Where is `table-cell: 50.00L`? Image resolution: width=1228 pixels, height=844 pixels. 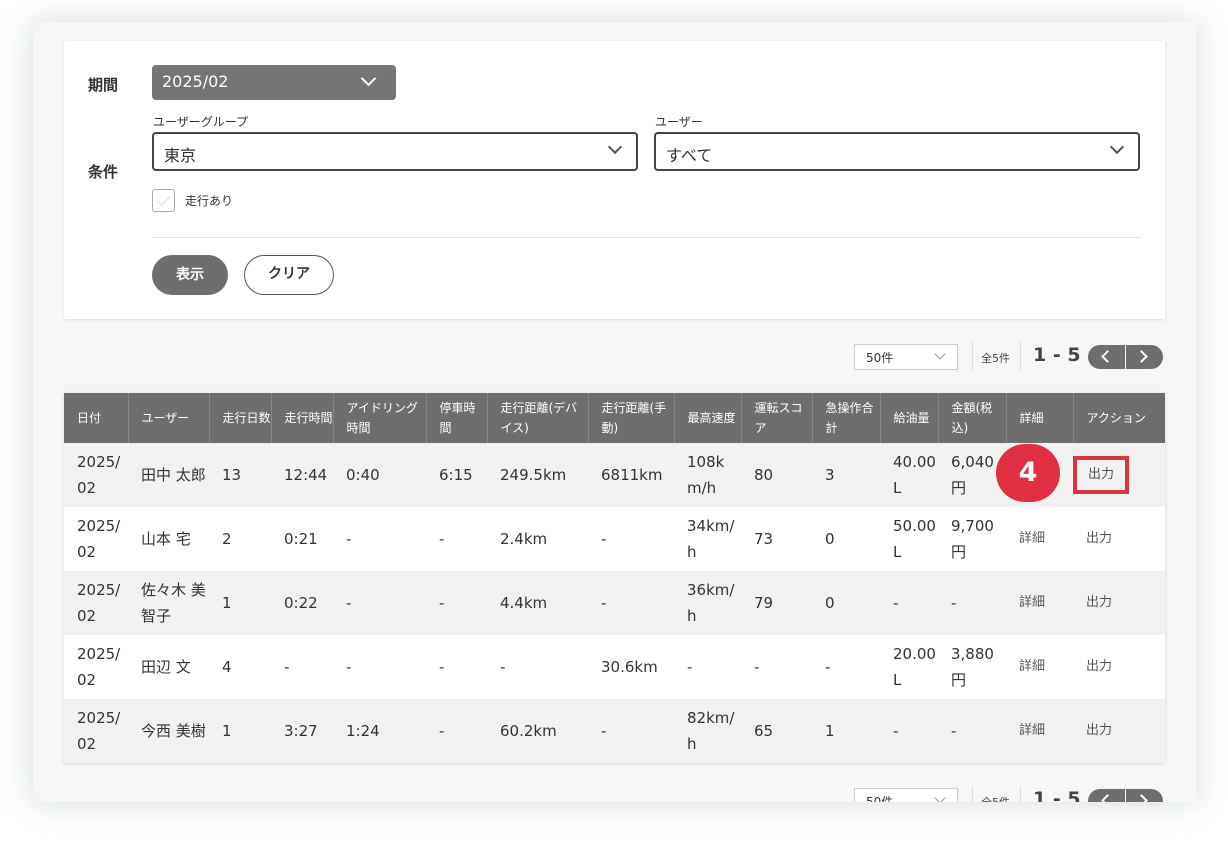
table-cell: 50.00L is located at coordinates (914, 539).